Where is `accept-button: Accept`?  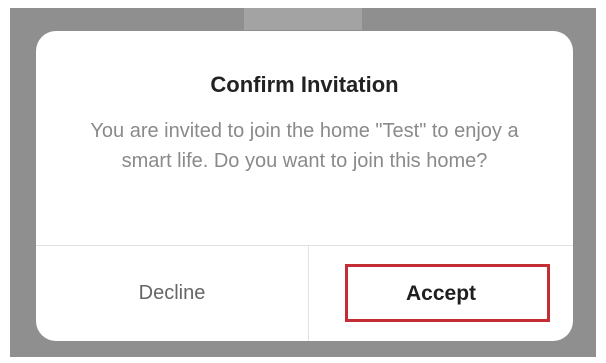
accept-button: Accept is located at coordinates (441, 293).